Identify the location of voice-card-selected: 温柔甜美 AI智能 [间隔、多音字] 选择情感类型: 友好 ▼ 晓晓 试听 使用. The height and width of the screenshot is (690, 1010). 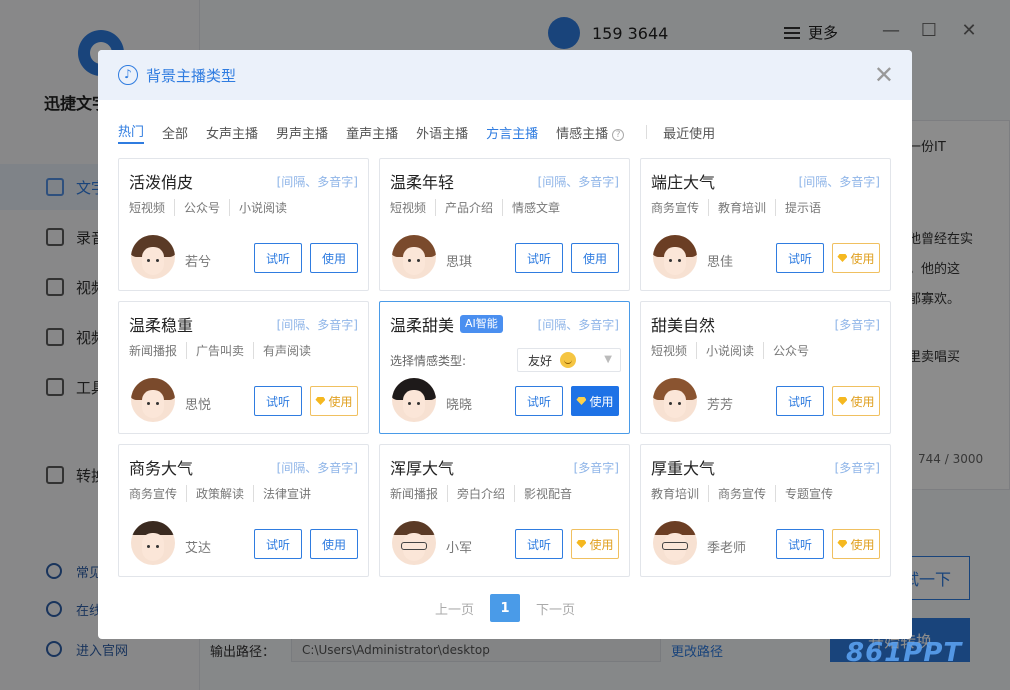
(504, 367).